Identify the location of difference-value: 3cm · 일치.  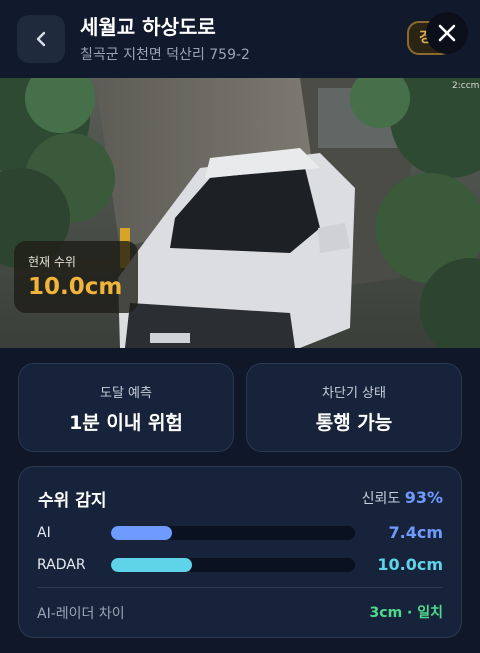
(406, 613).